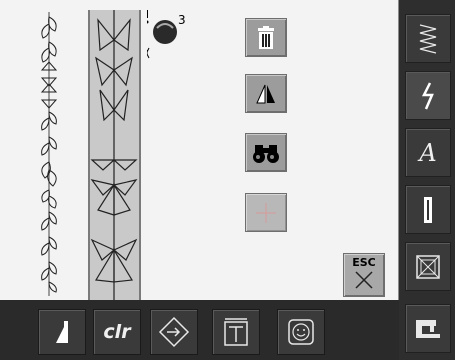  I want to click on mirror-button, so click(266, 93).